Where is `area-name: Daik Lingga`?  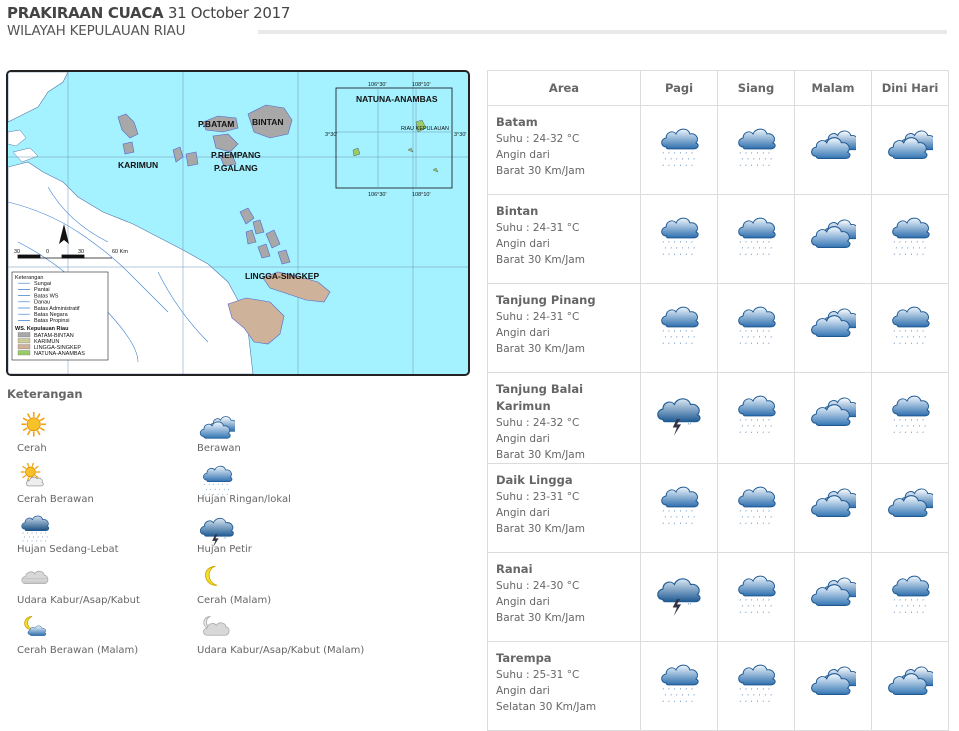 area-name: Daik Lingga is located at coordinates (534, 480).